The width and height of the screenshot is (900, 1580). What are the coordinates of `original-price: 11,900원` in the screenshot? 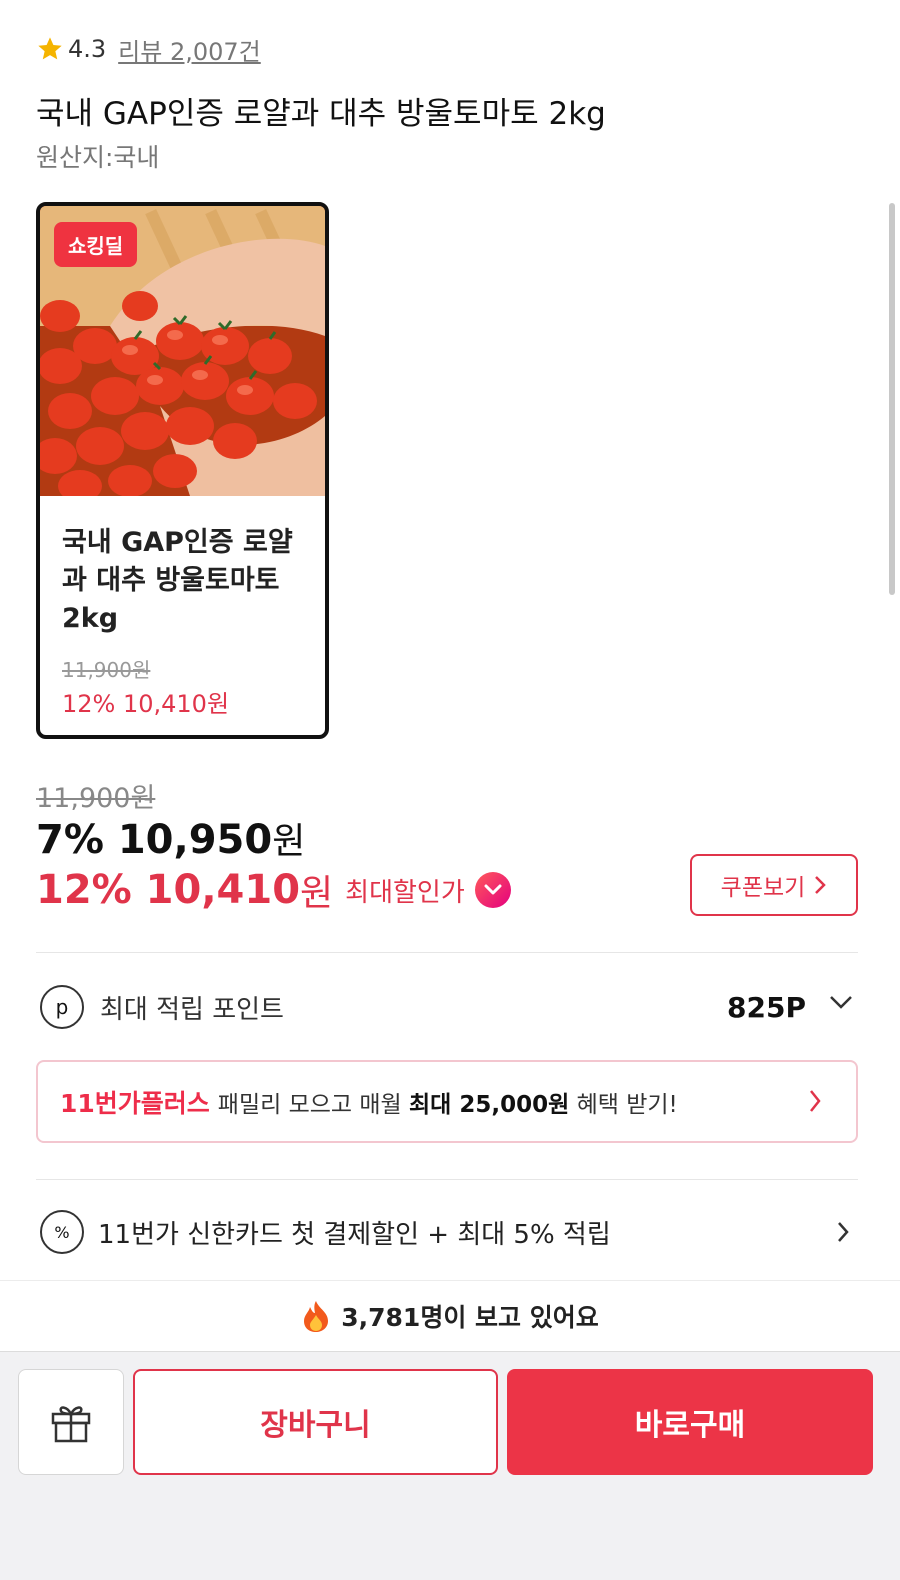 It's located at (96, 798).